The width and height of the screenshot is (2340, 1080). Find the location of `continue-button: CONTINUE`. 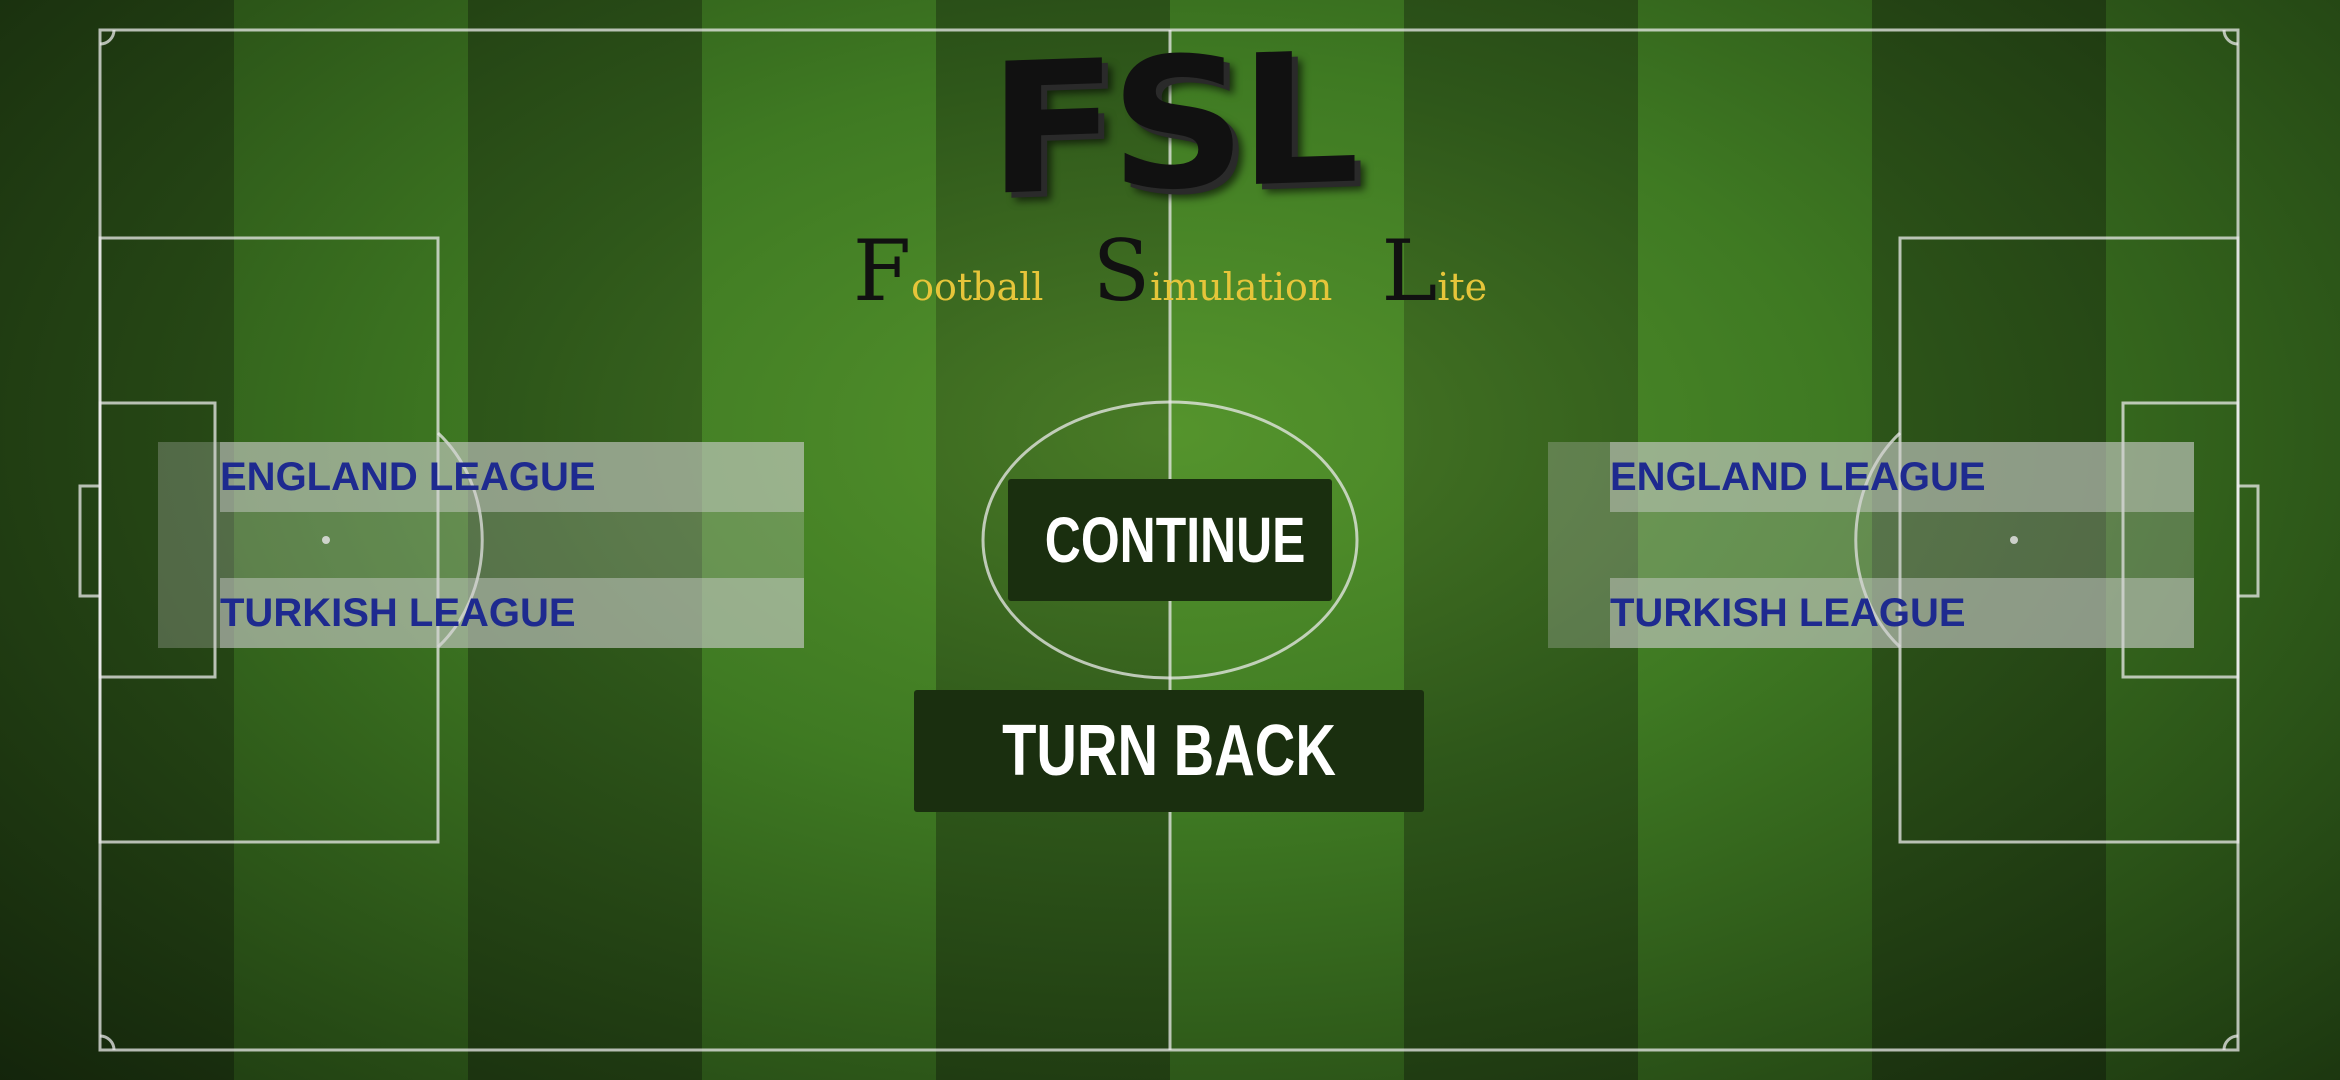

continue-button: CONTINUE is located at coordinates (1170, 540).